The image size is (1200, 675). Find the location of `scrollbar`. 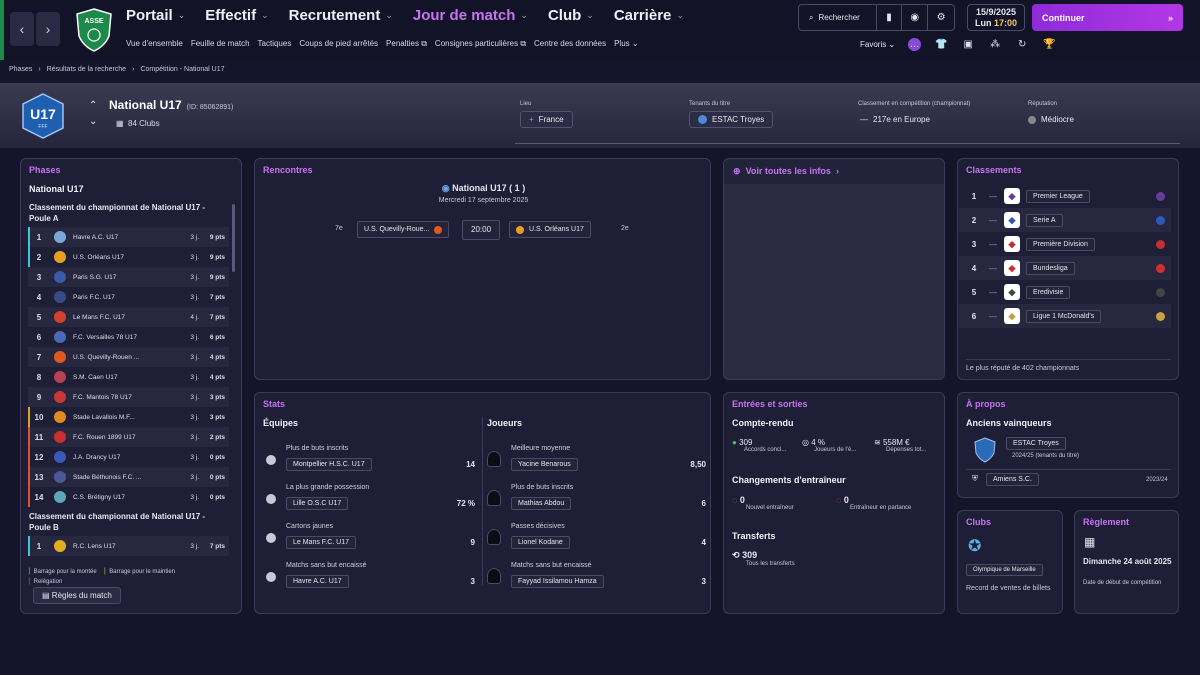

scrollbar is located at coordinates (233, 238).